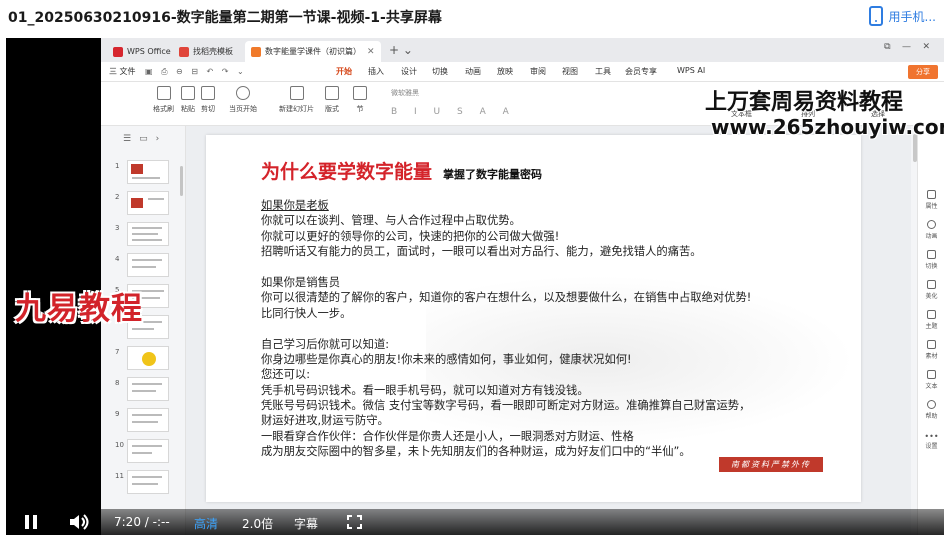  Describe the element at coordinates (691, 70) in the screenshot. I see `menu-tab-wps-ai: WPS AI` at that location.